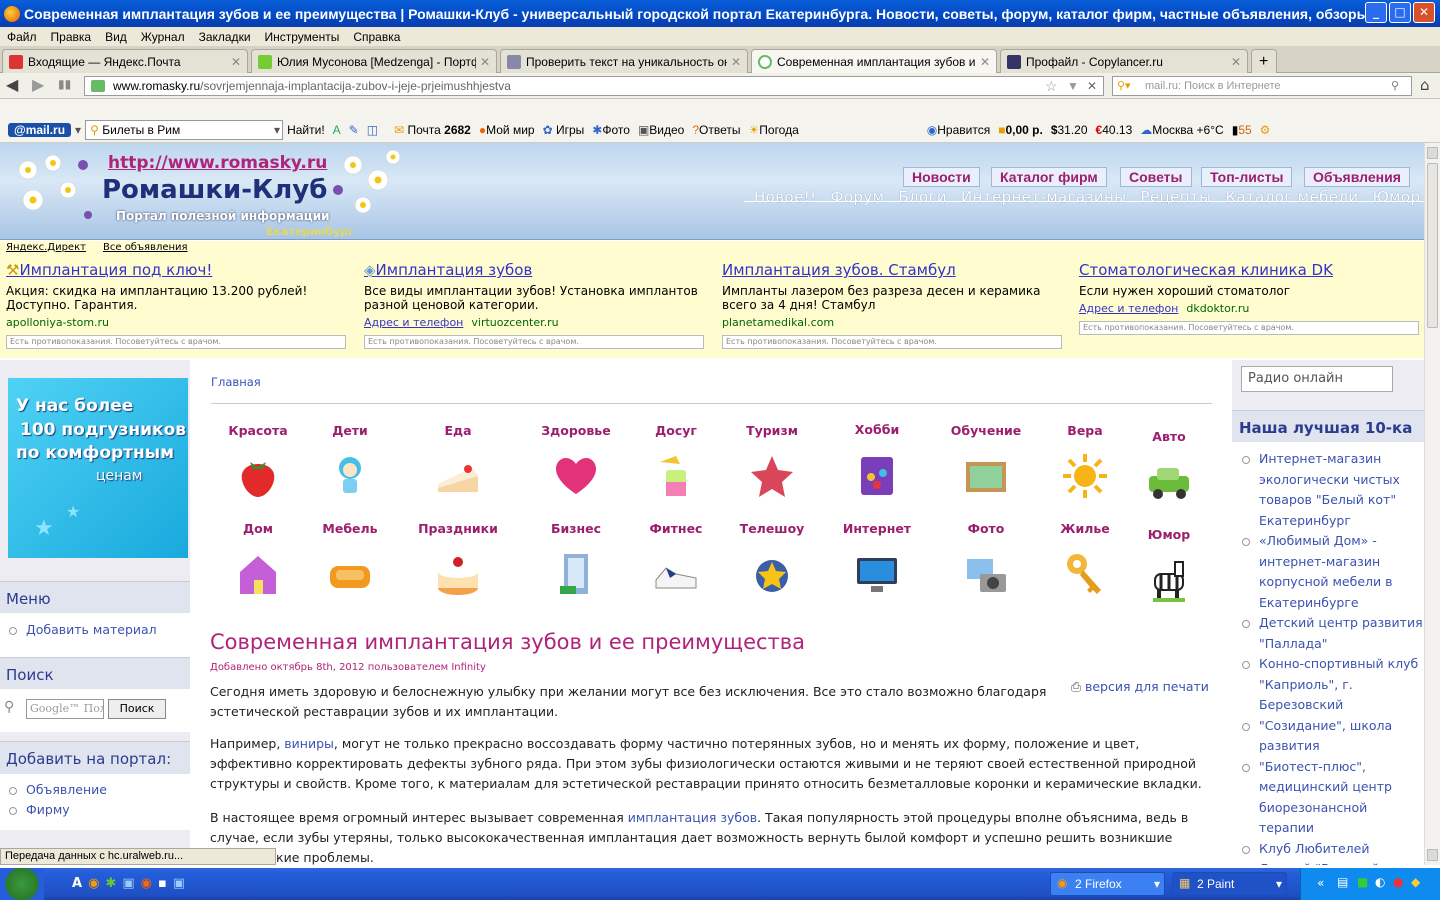 Image resolution: width=1440 pixels, height=900 pixels. What do you see at coordinates (432, 130) in the screenshot?
I see `mail-link: ✉ Почта 2682` at bounding box center [432, 130].